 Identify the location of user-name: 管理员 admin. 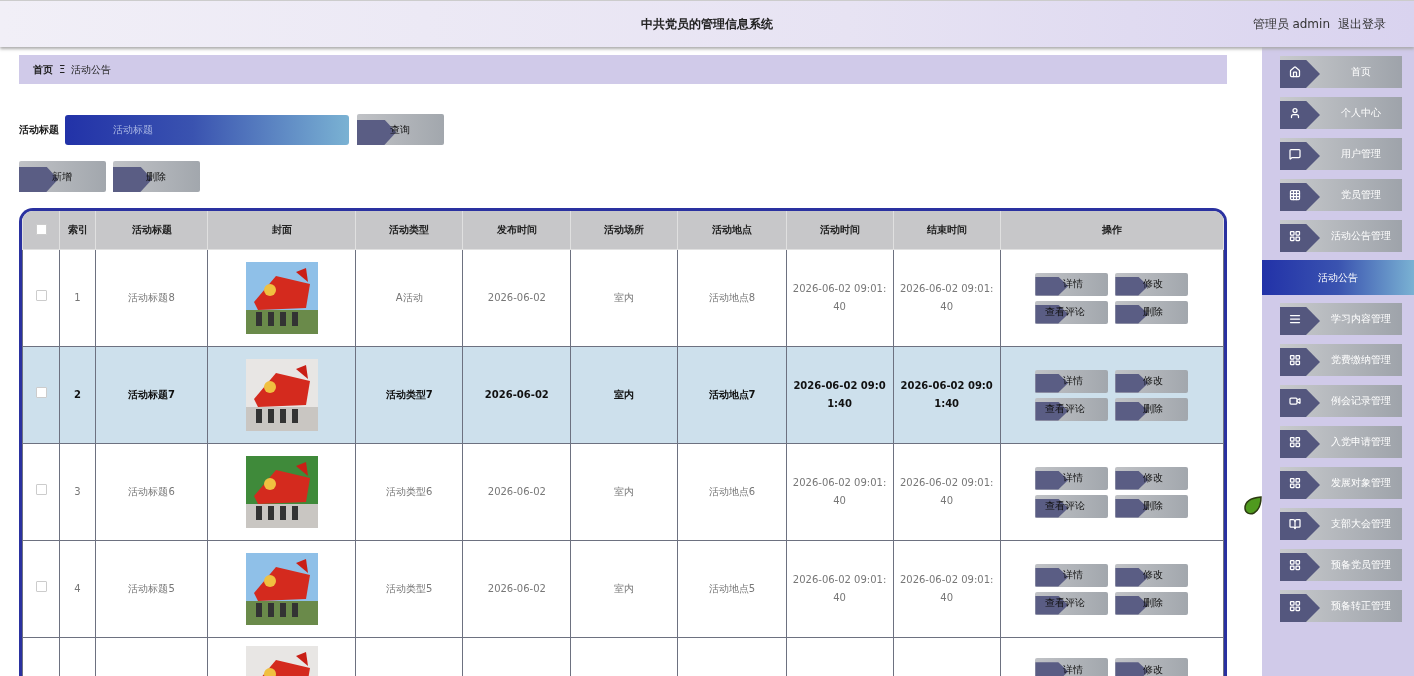
(1291, 24).